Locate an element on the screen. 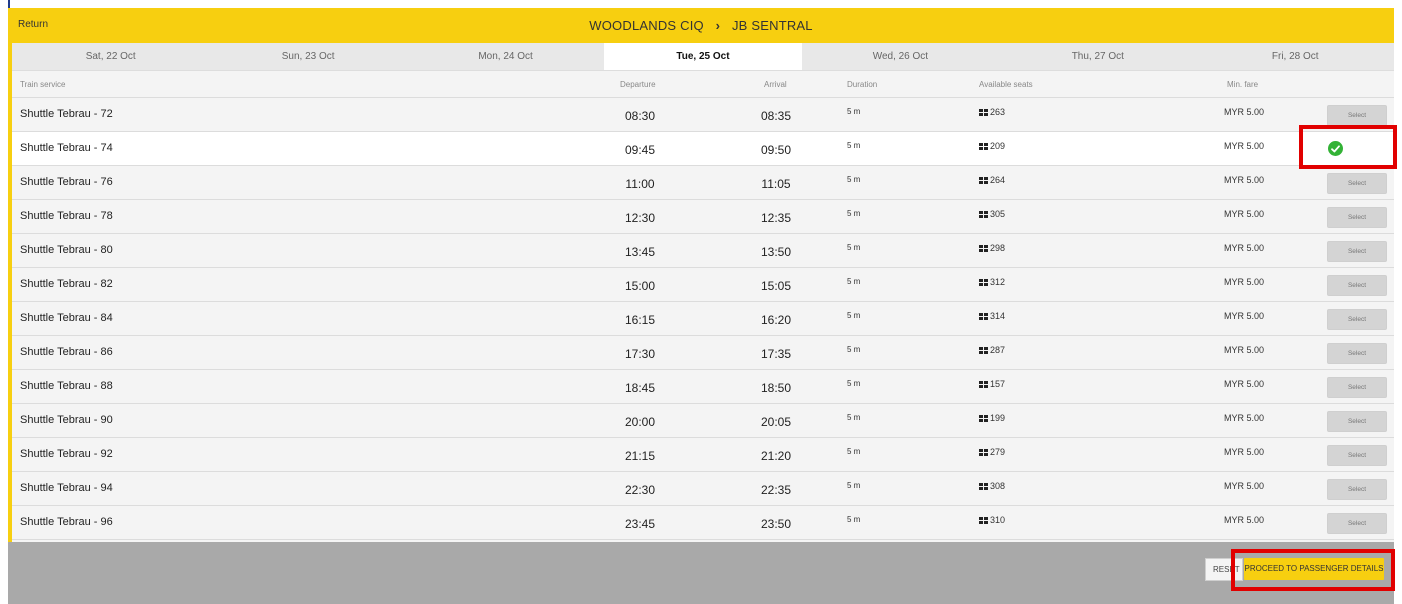 Image resolution: width=1402 pixels, height=604 pixels. route-title: WOODLANDS CIQ › JB SENTRAL is located at coordinates (701, 25).